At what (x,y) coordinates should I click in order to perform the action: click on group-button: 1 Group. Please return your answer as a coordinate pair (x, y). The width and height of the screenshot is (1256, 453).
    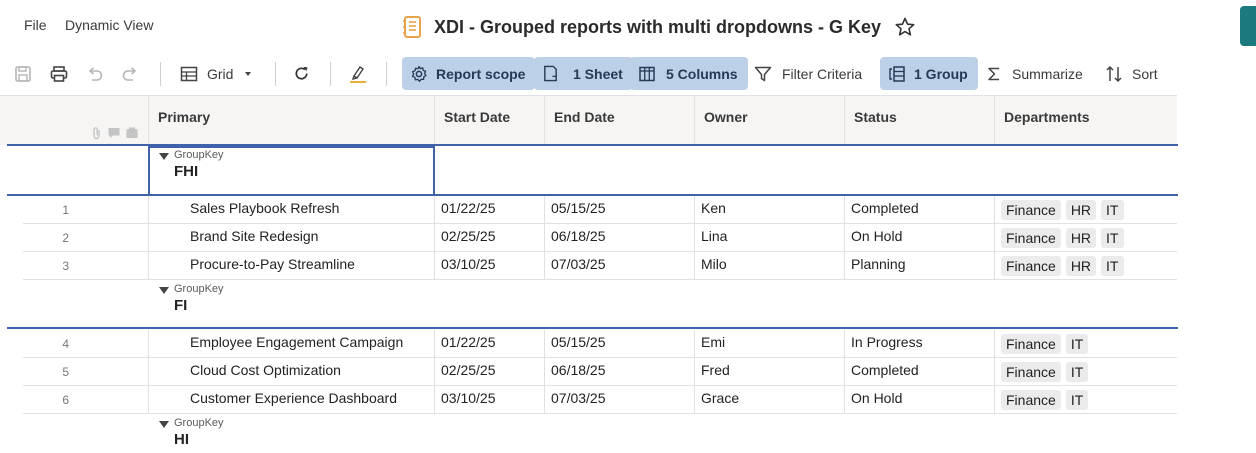
    Looking at the image, I should click on (929, 73).